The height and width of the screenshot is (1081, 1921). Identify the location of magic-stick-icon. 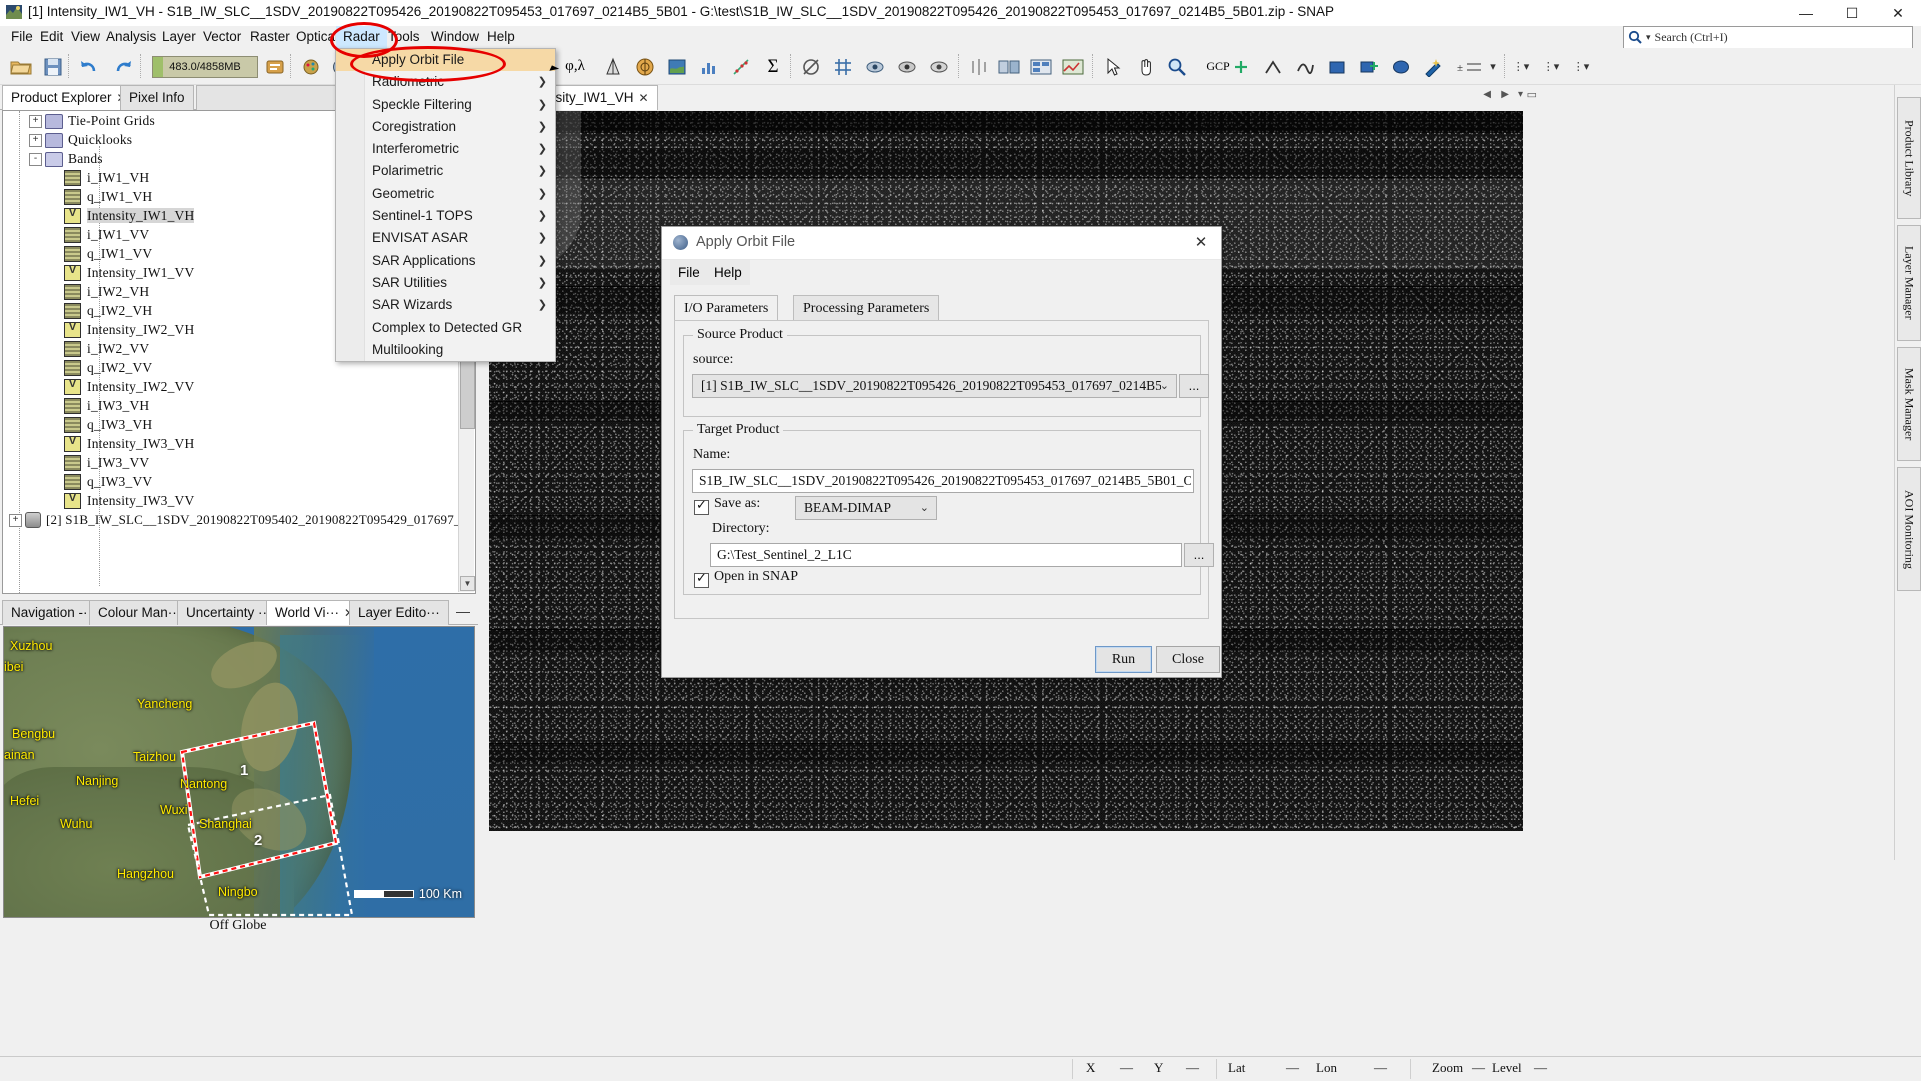
(1433, 66).